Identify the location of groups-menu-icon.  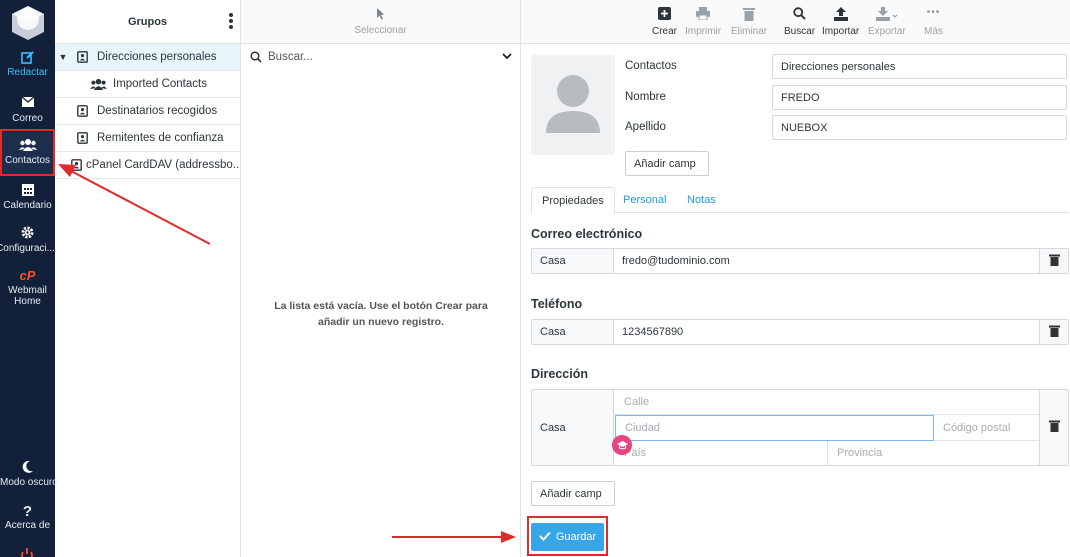
(231, 22).